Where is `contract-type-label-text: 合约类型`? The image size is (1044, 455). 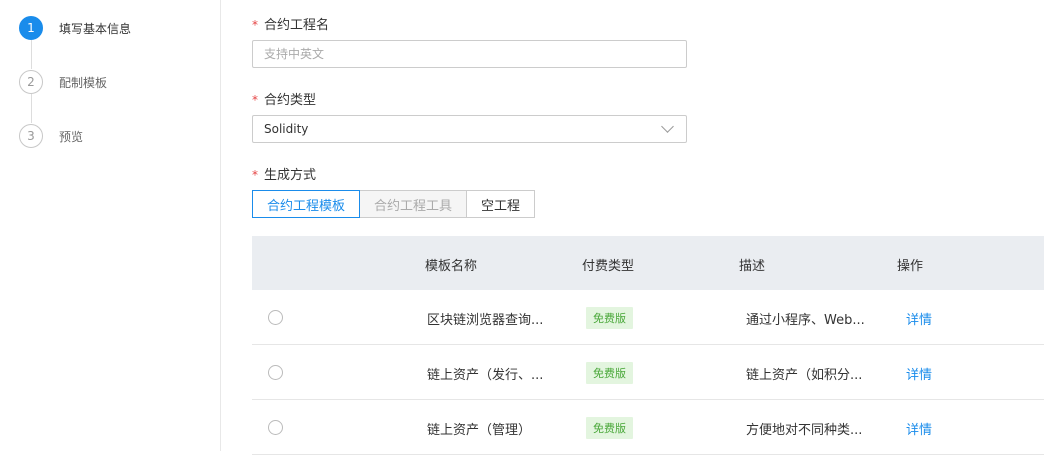 contract-type-label-text: 合约类型 is located at coordinates (290, 100).